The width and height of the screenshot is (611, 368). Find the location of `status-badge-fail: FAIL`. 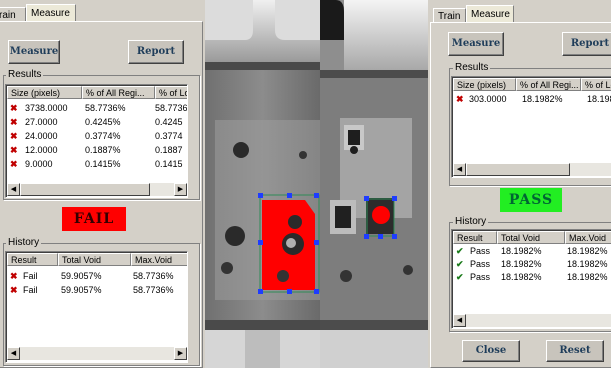

status-badge-fail: FAIL is located at coordinates (94, 219).